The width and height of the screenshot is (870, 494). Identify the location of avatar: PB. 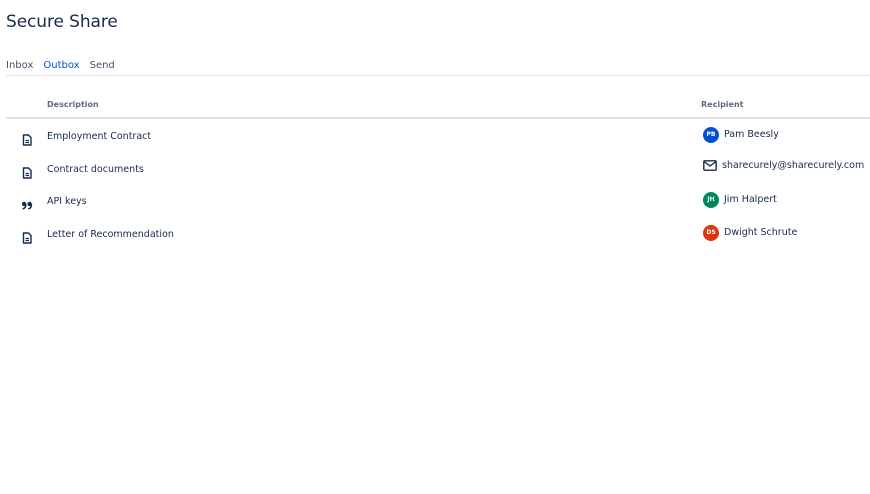
(711, 135).